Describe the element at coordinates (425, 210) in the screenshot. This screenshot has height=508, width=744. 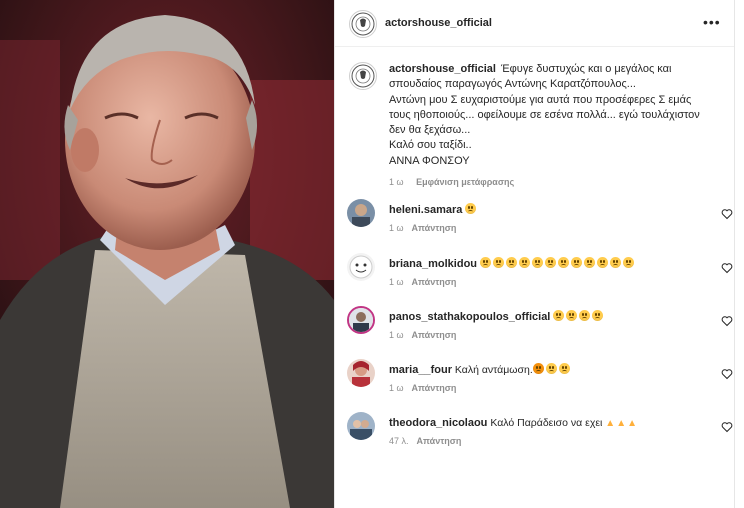
I see `commenter-username: heleni.samara` at that location.